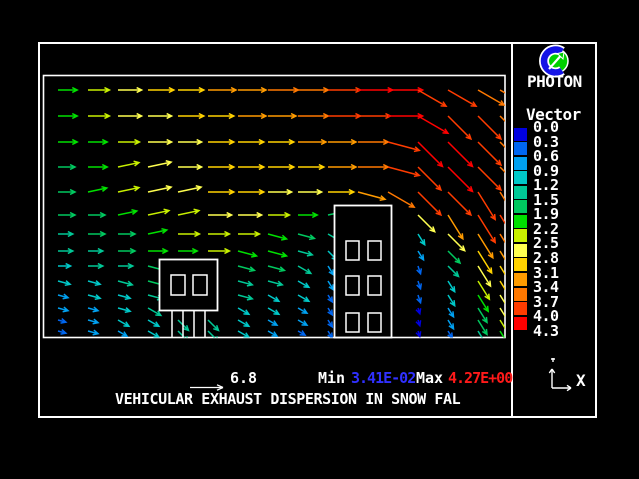  Describe the element at coordinates (554, 81) in the screenshot. I see `photon-label: PHOTON` at that location.